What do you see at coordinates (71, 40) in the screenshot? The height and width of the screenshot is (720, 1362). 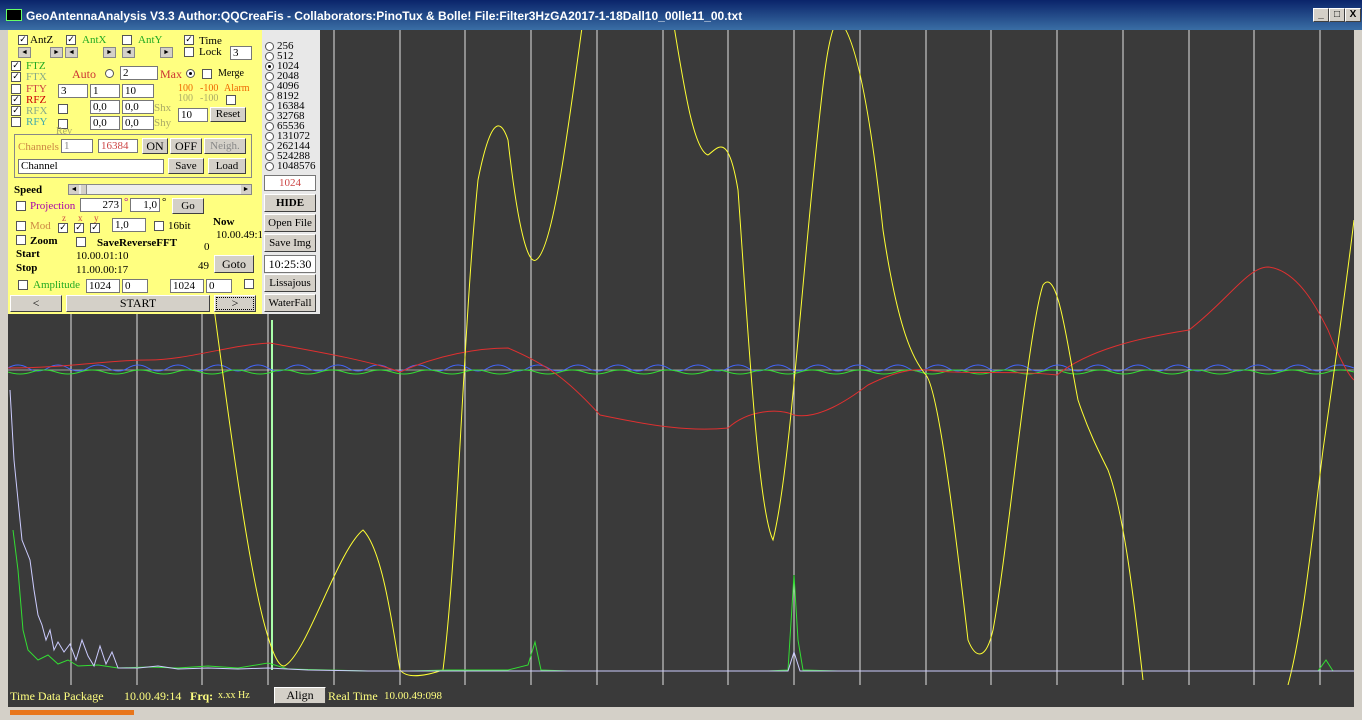 I see `antx-checkbox: ✓` at bounding box center [71, 40].